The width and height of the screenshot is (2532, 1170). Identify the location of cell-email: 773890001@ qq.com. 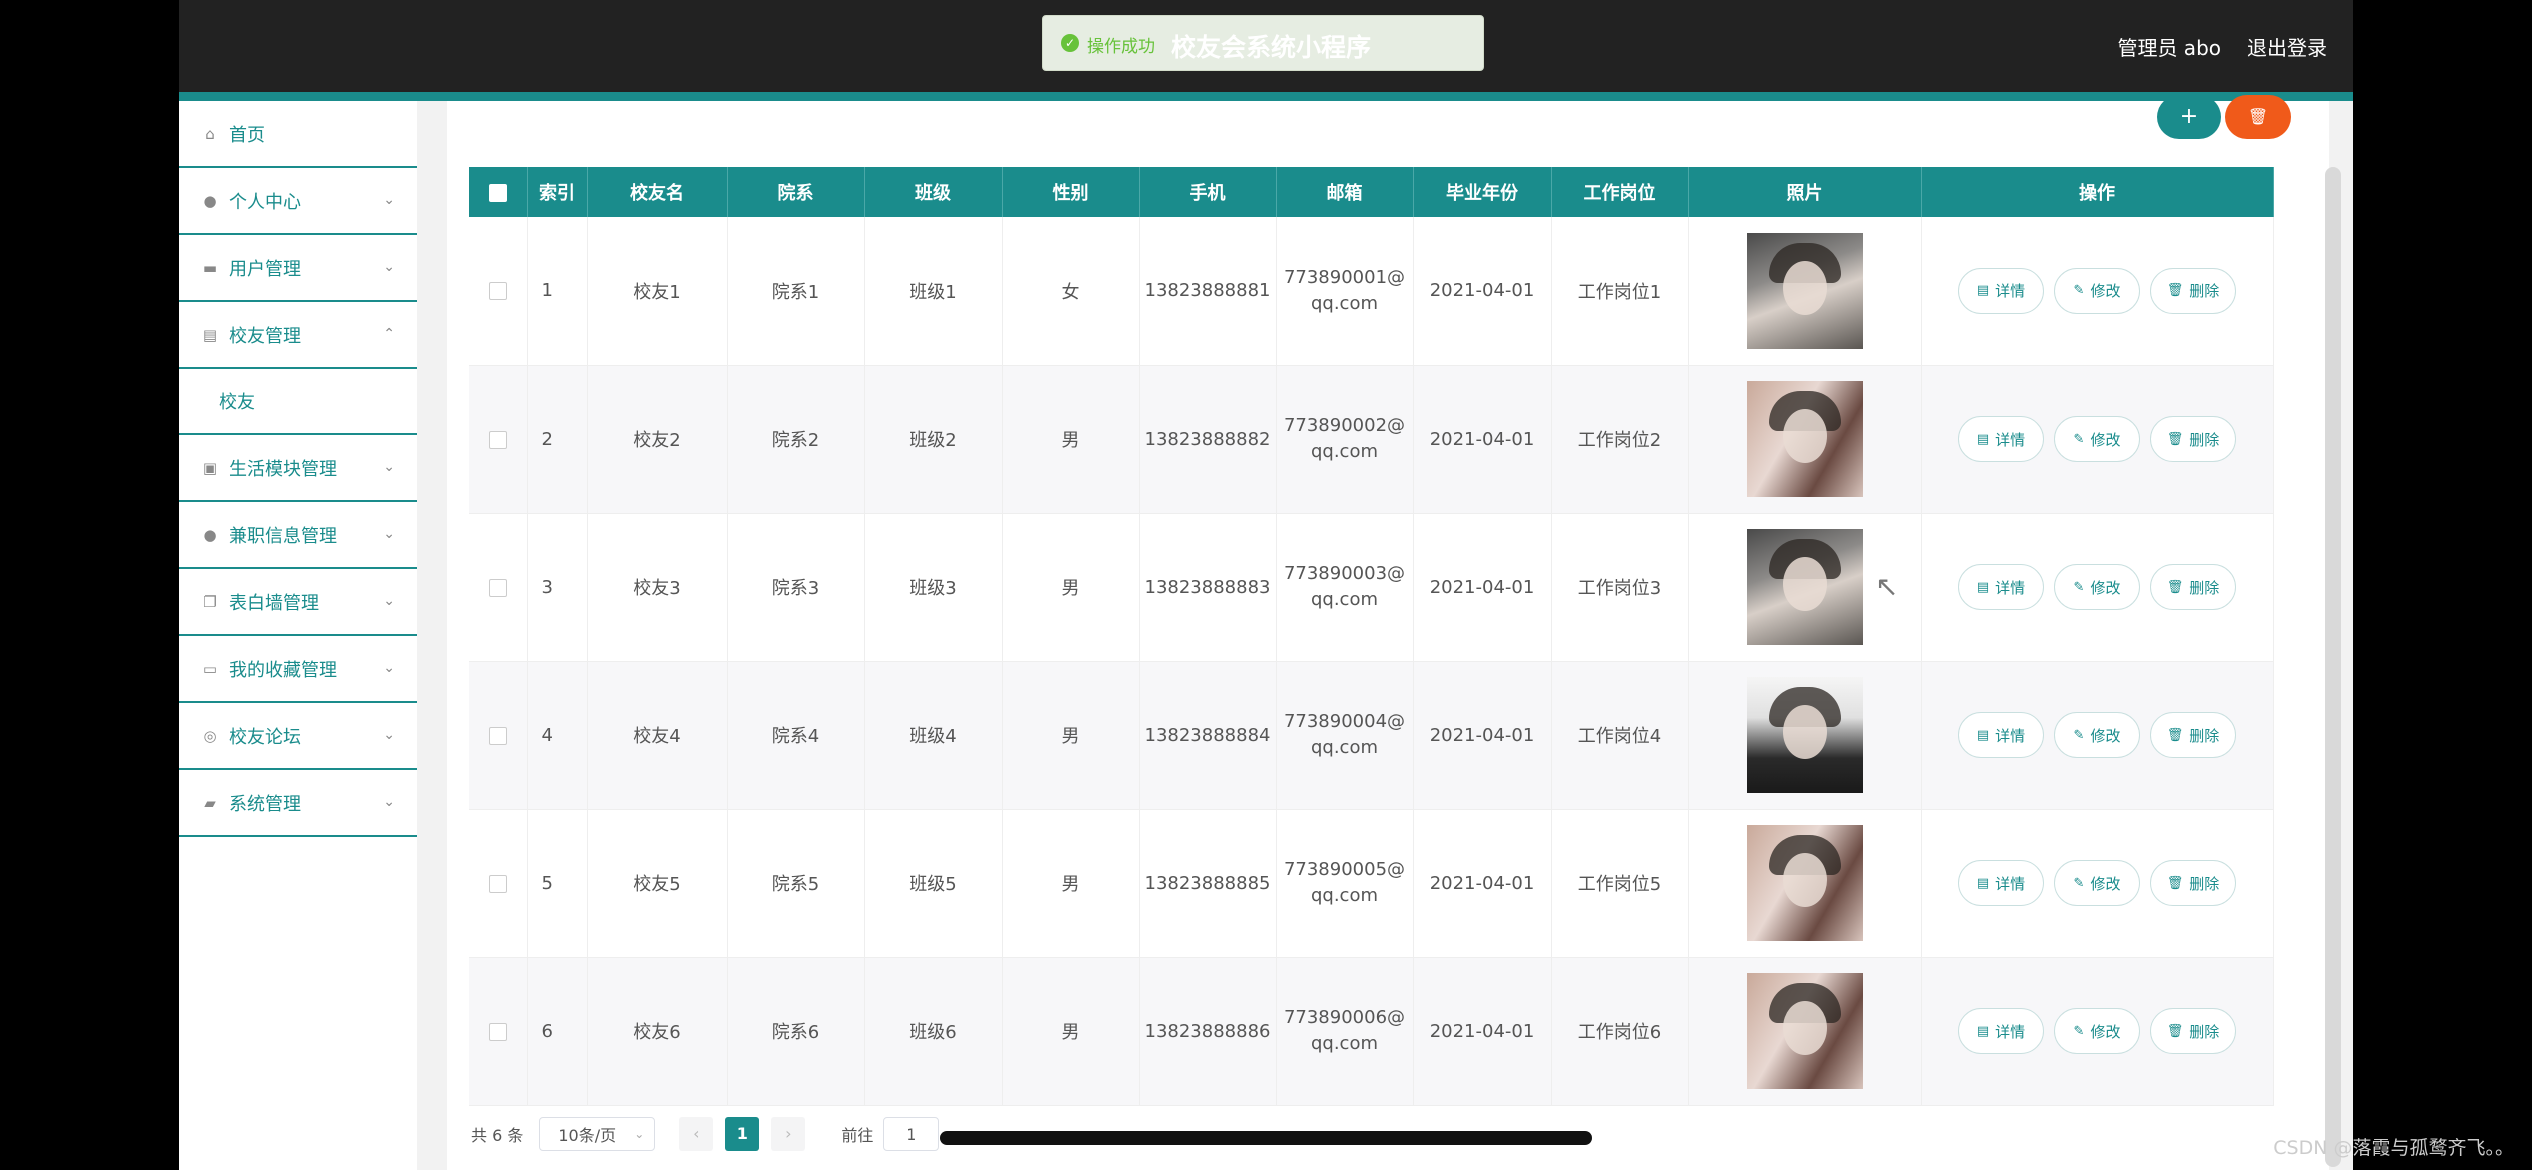
(1345, 291).